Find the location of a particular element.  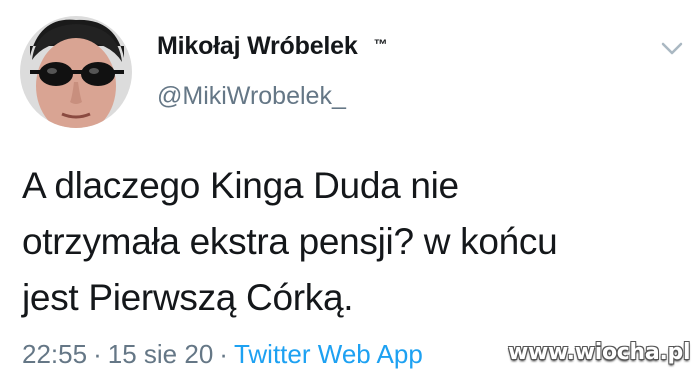

tweet-meta: 22:55 · 15 sie 20 · Twitter Web App is located at coordinates (222, 354).